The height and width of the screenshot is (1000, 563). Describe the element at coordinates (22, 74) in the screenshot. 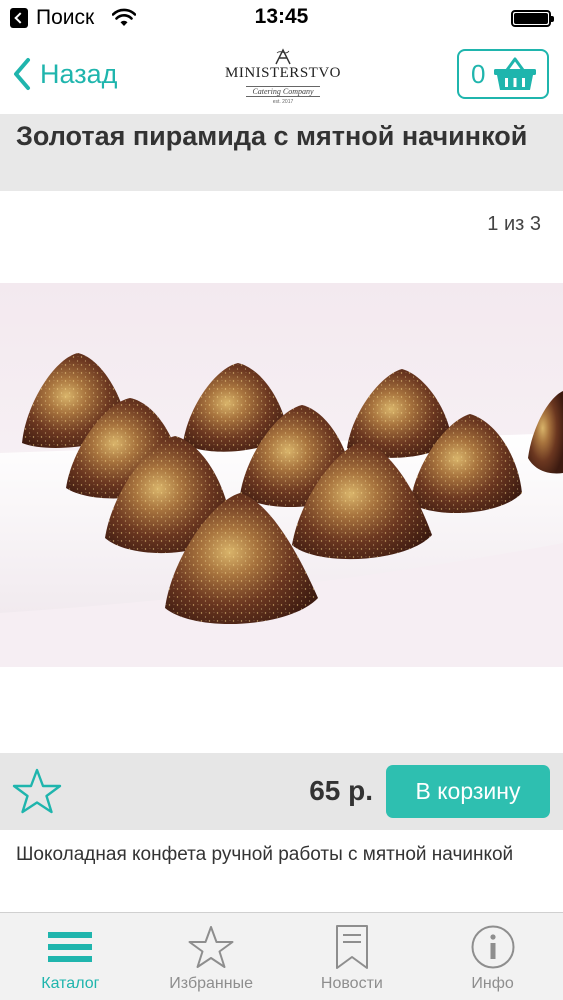

I see `chevron-left-icon` at that location.